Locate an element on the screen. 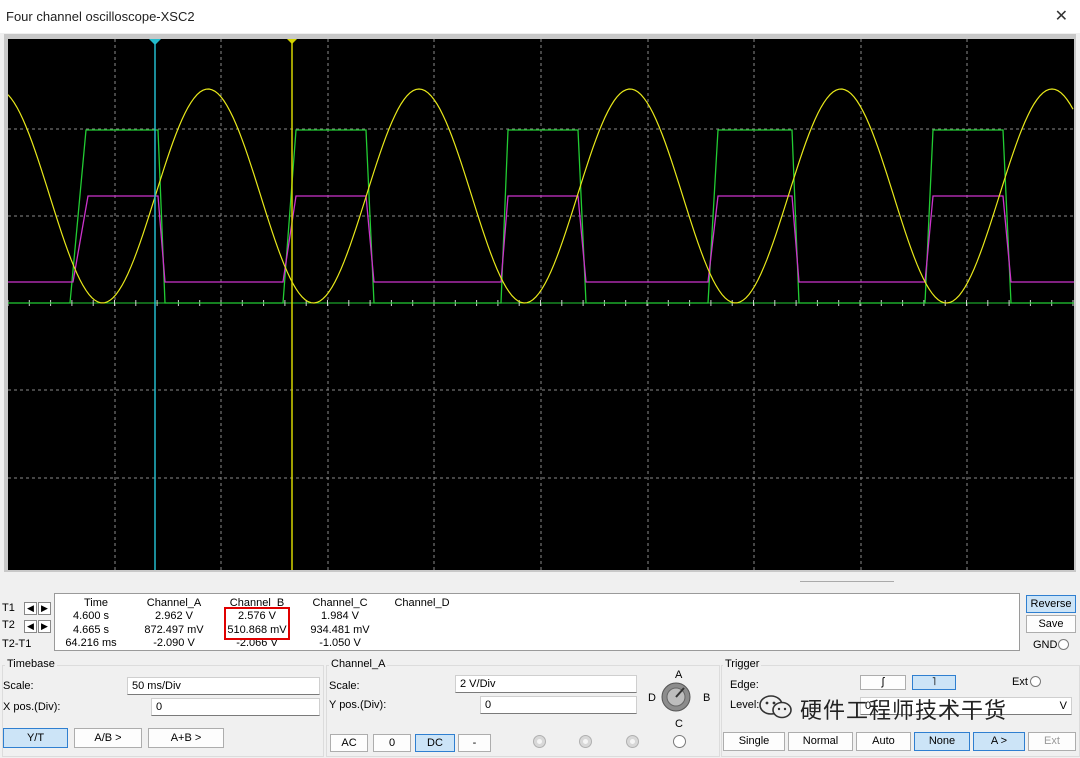 The width and height of the screenshot is (1080, 758). channel-title: Channel_A is located at coordinates (358, 664).